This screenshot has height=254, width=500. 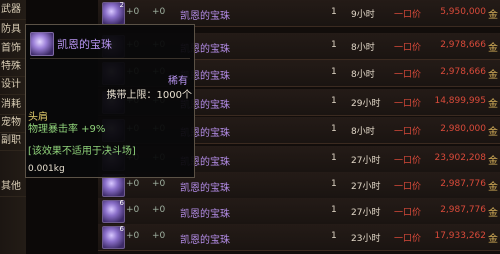 What do you see at coordinates (366, 239) in the screenshot?
I see `time-remaining: 23小时` at bounding box center [366, 239].